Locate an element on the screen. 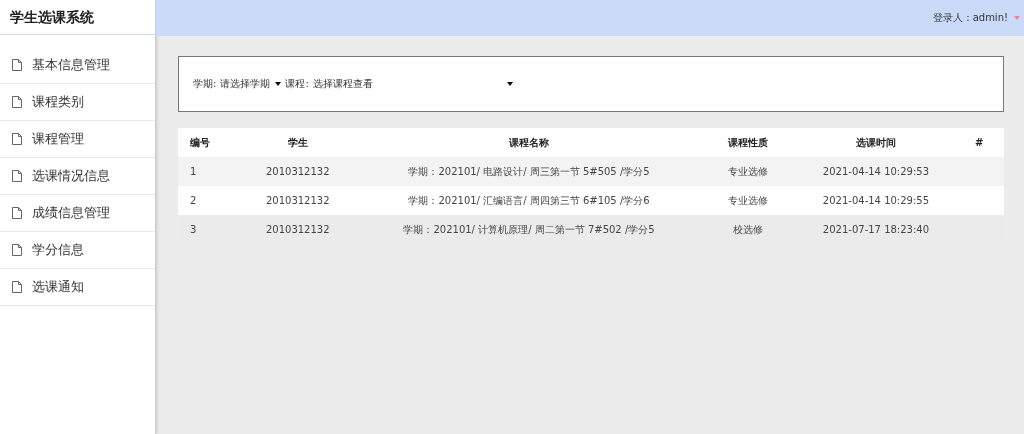  filter-label: 学期: is located at coordinates (205, 84).